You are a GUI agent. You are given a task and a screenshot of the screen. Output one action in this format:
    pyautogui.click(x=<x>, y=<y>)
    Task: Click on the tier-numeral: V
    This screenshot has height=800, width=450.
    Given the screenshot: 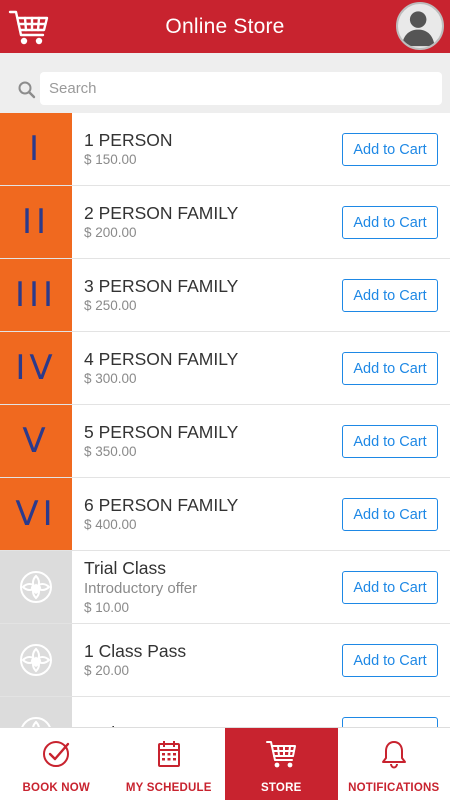 What is the action you would take?
    pyautogui.click(x=36, y=441)
    